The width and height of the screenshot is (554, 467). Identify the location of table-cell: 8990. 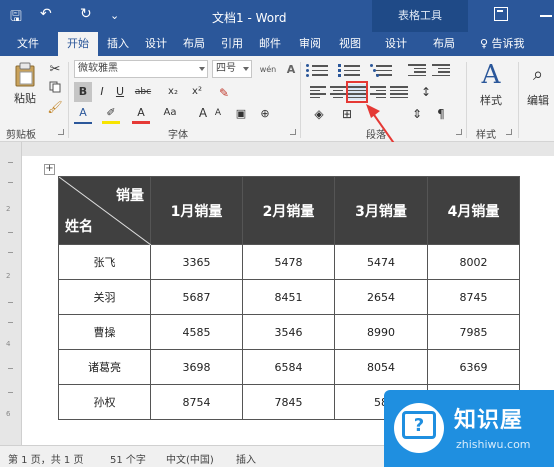
(381, 332).